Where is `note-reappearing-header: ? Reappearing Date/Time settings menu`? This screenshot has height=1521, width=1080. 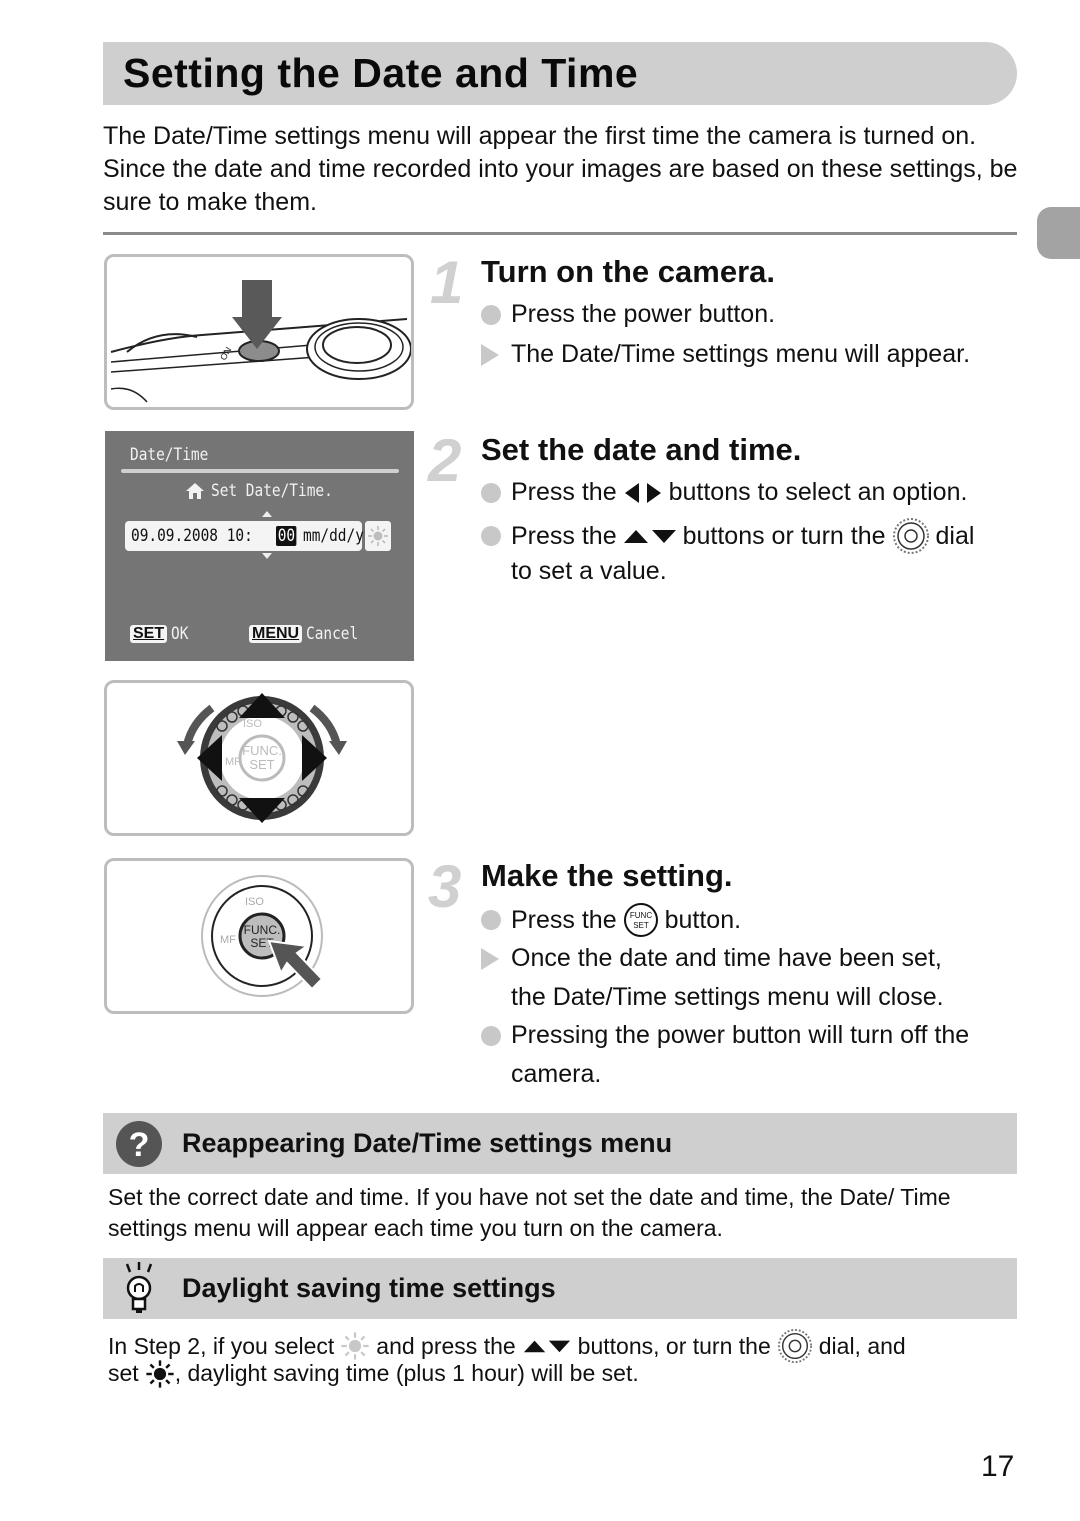 note-reappearing-header: ? Reappearing Date/Time settings menu is located at coordinates (560, 1143).